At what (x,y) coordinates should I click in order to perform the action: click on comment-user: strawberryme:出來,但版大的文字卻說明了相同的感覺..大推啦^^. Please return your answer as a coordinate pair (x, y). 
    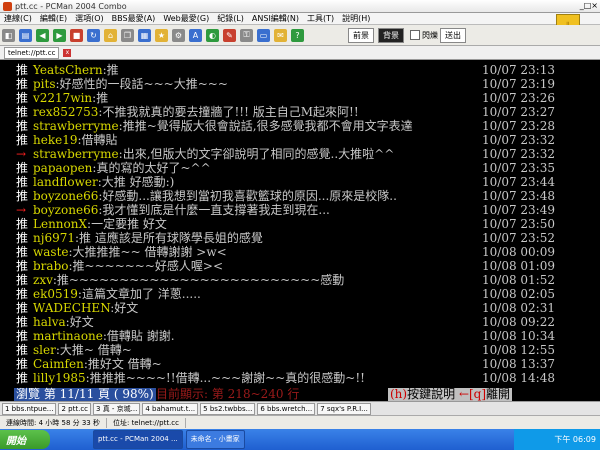
    Looking at the image, I should click on (213, 154).